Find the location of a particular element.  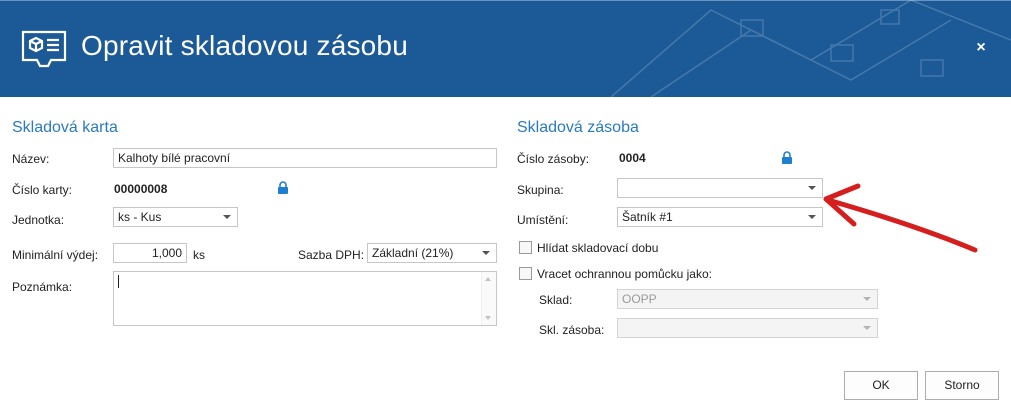

jednotka-select: ks - Kus is located at coordinates (175, 217).